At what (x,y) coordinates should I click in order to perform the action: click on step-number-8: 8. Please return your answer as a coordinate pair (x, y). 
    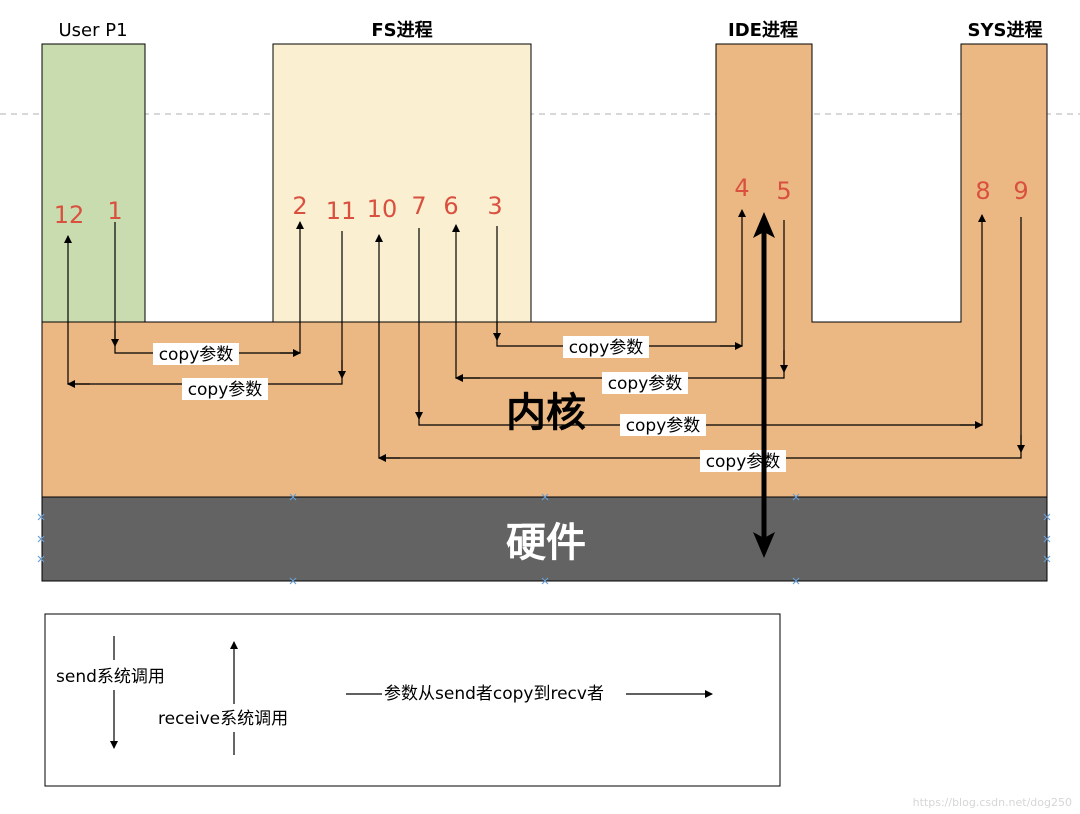
    Looking at the image, I should click on (982, 191).